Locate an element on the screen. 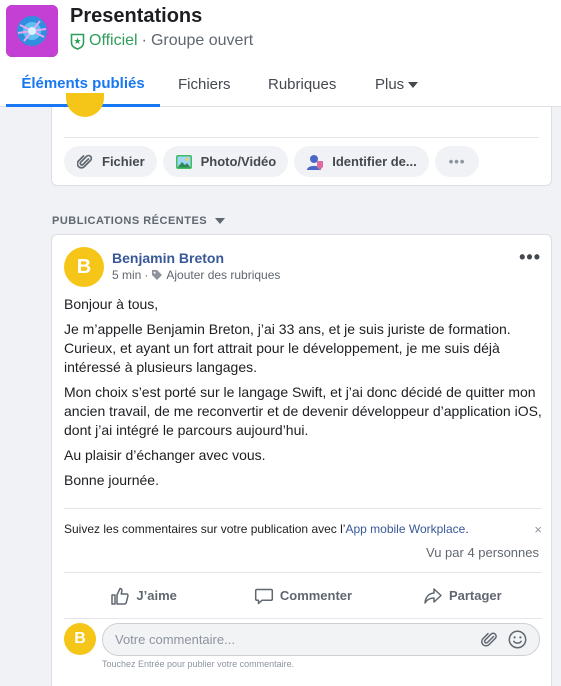 Image resolution: width=561 pixels, height=686 pixels. author-name: Benjamin Breton is located at coordinates (168, 258).